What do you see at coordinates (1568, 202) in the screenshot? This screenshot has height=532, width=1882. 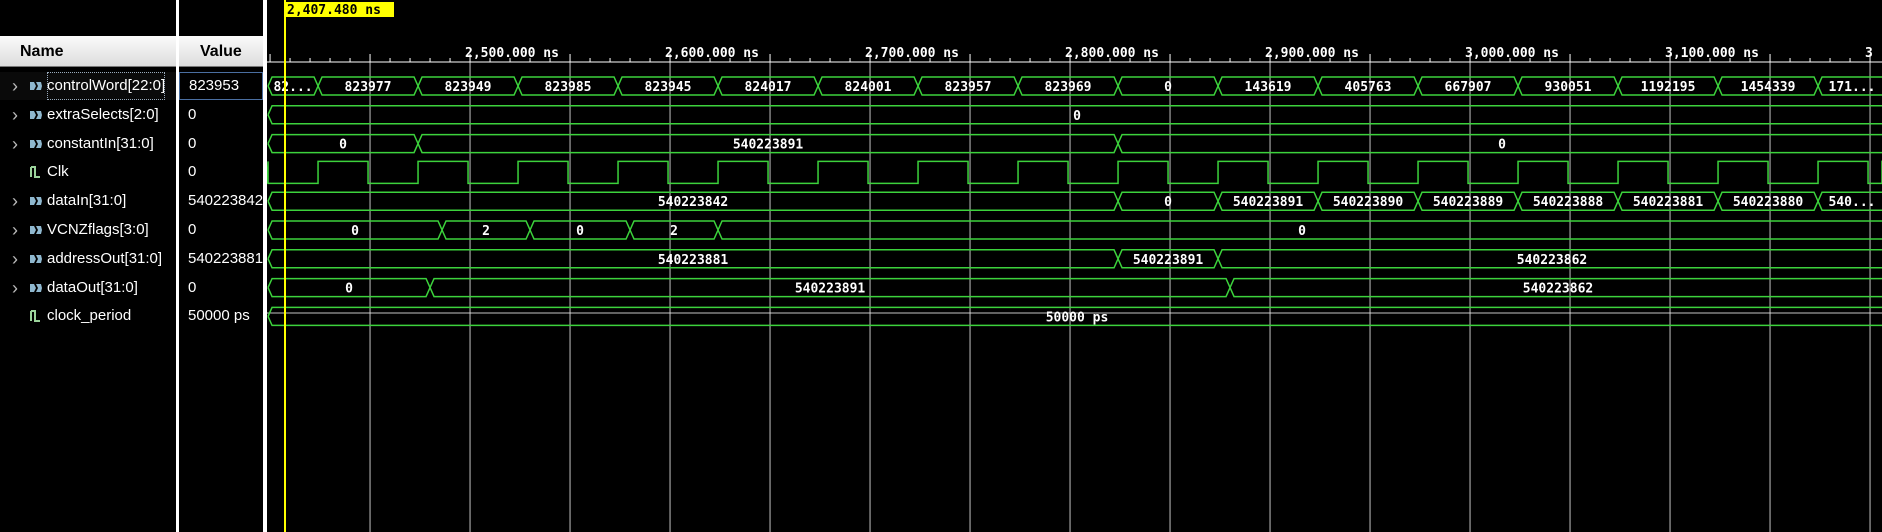 I see `bus-value-label: 540223888` at bounding box center [1568, 202].